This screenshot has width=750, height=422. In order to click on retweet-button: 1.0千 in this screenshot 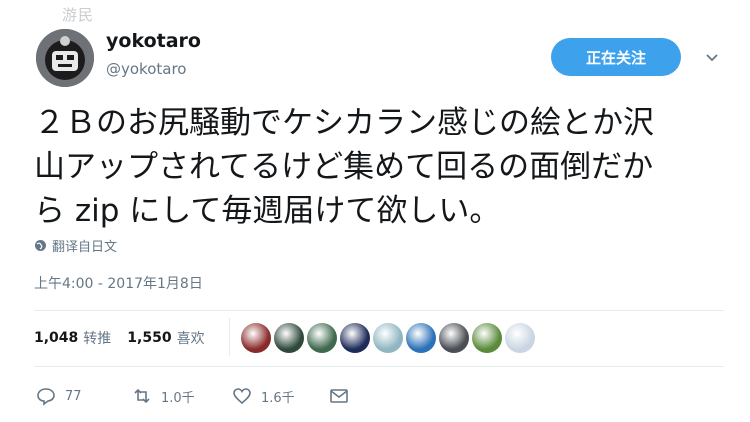, I will do `click(182, 396)`.